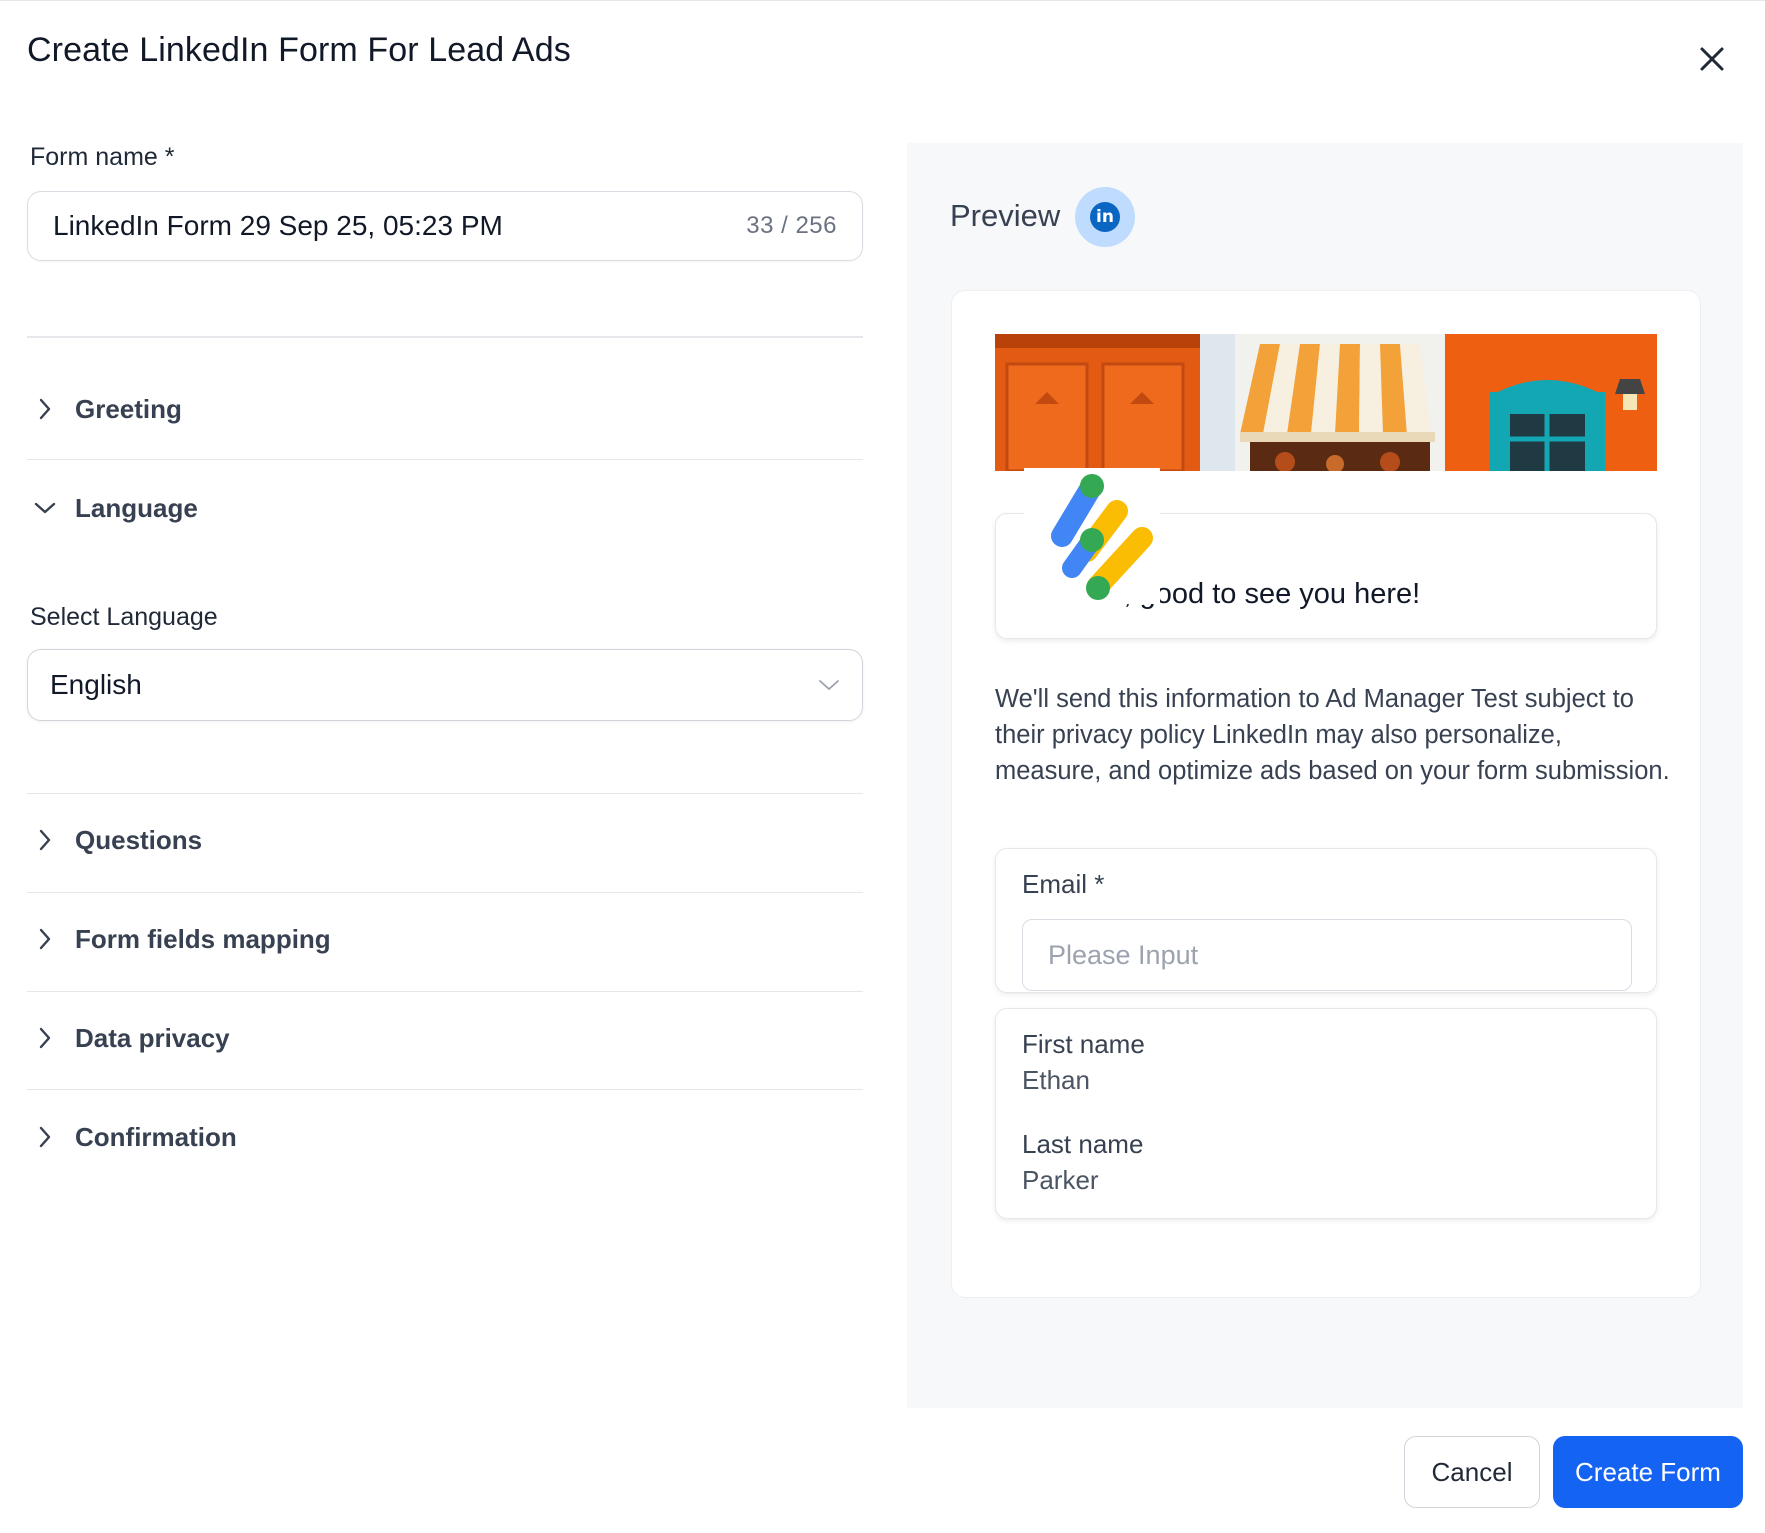  I want to click on modal-title: Create LinkedIn Form For Lead Ads, so click(299, 50).